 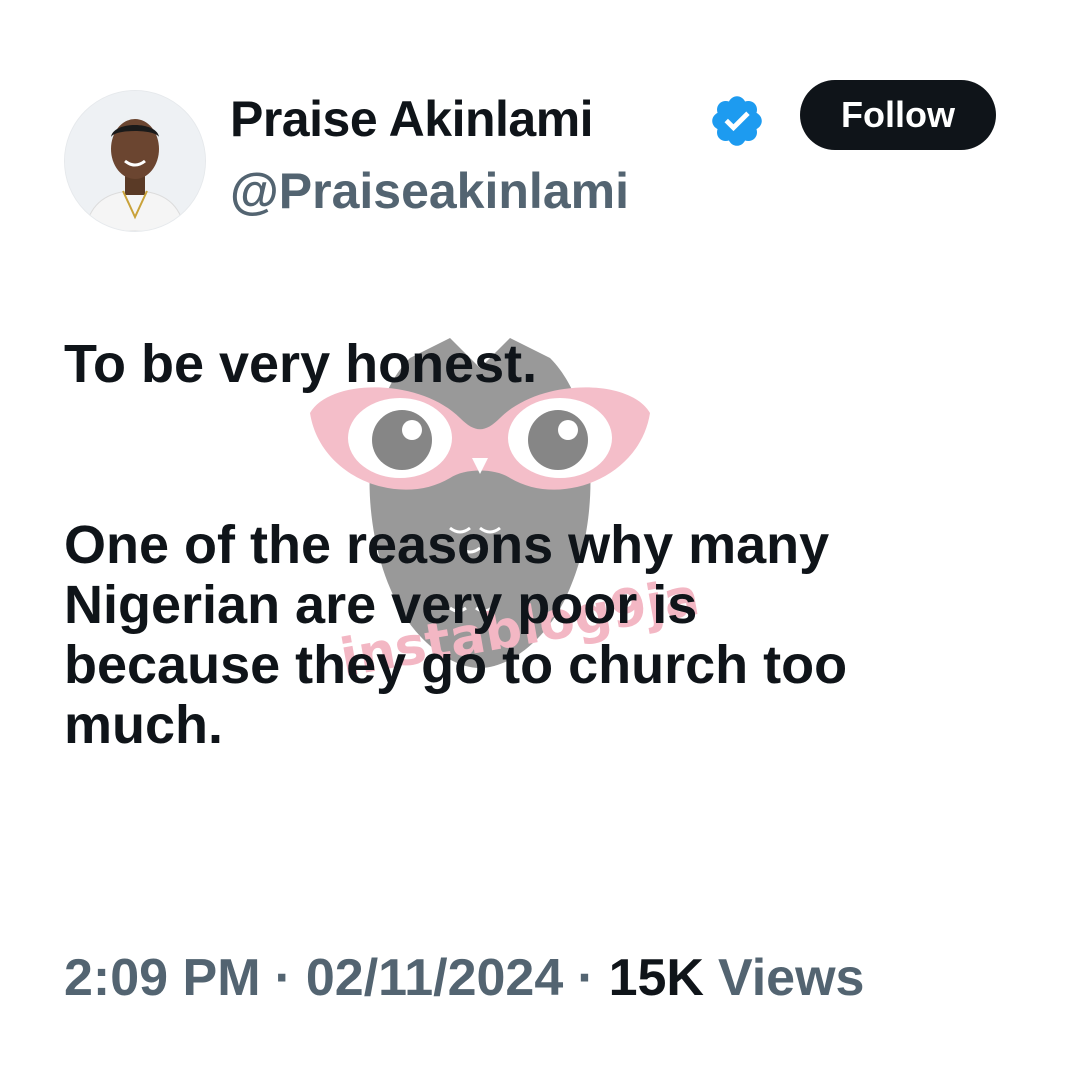 I want to click on avatar-photo, so click(x=135, y=161).